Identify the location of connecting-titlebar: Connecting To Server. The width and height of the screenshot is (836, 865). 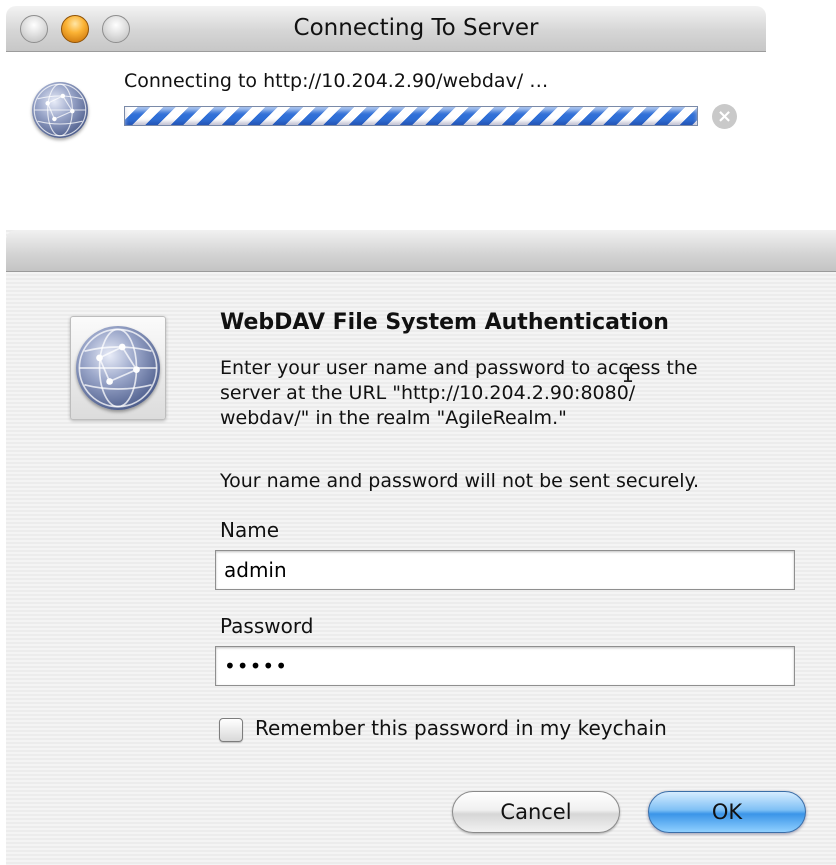
(386, 29).